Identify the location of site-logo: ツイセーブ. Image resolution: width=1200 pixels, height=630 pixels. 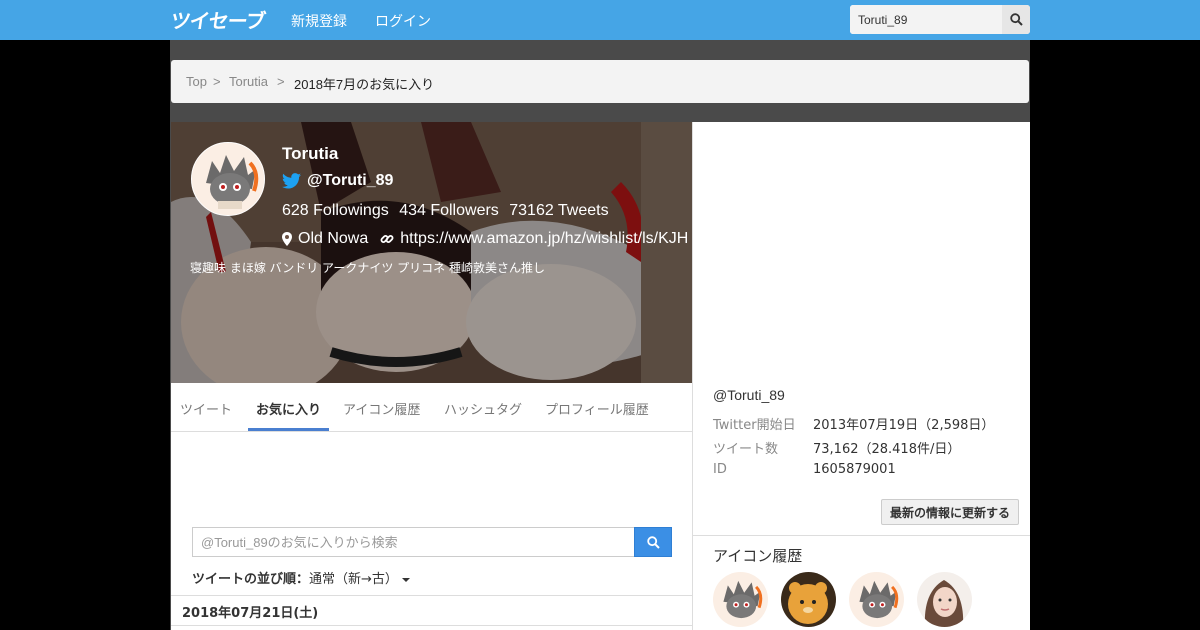
(217, 20).